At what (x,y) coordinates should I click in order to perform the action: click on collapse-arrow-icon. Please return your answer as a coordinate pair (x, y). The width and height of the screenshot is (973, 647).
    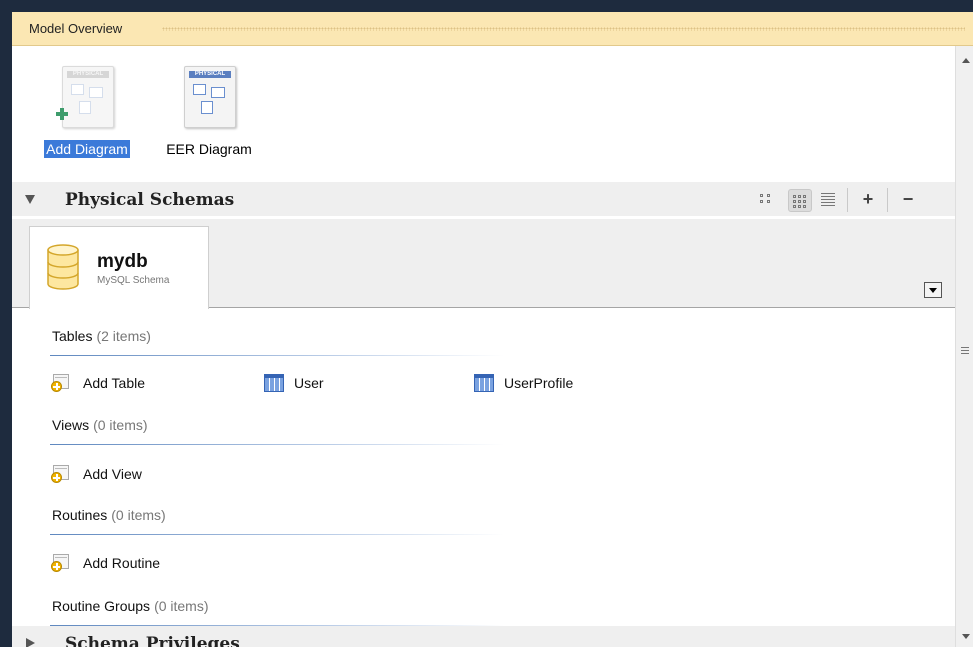
    Looking at the image, I should click on (30, 199).